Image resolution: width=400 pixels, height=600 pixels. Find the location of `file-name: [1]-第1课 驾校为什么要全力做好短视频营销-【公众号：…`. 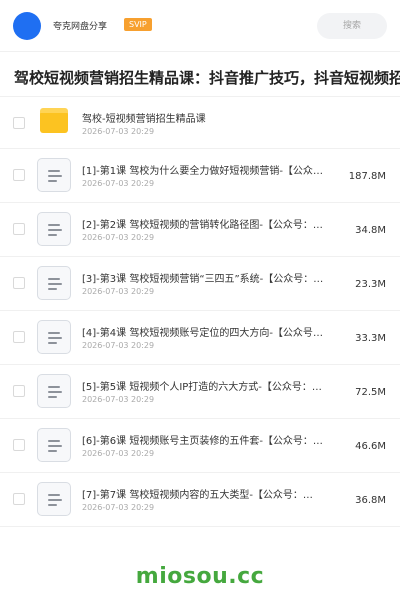

file-name: [1]-第1课 驾校为什么要全力做好短视频营销-【公众号：… is located at coordinates (203, 171).